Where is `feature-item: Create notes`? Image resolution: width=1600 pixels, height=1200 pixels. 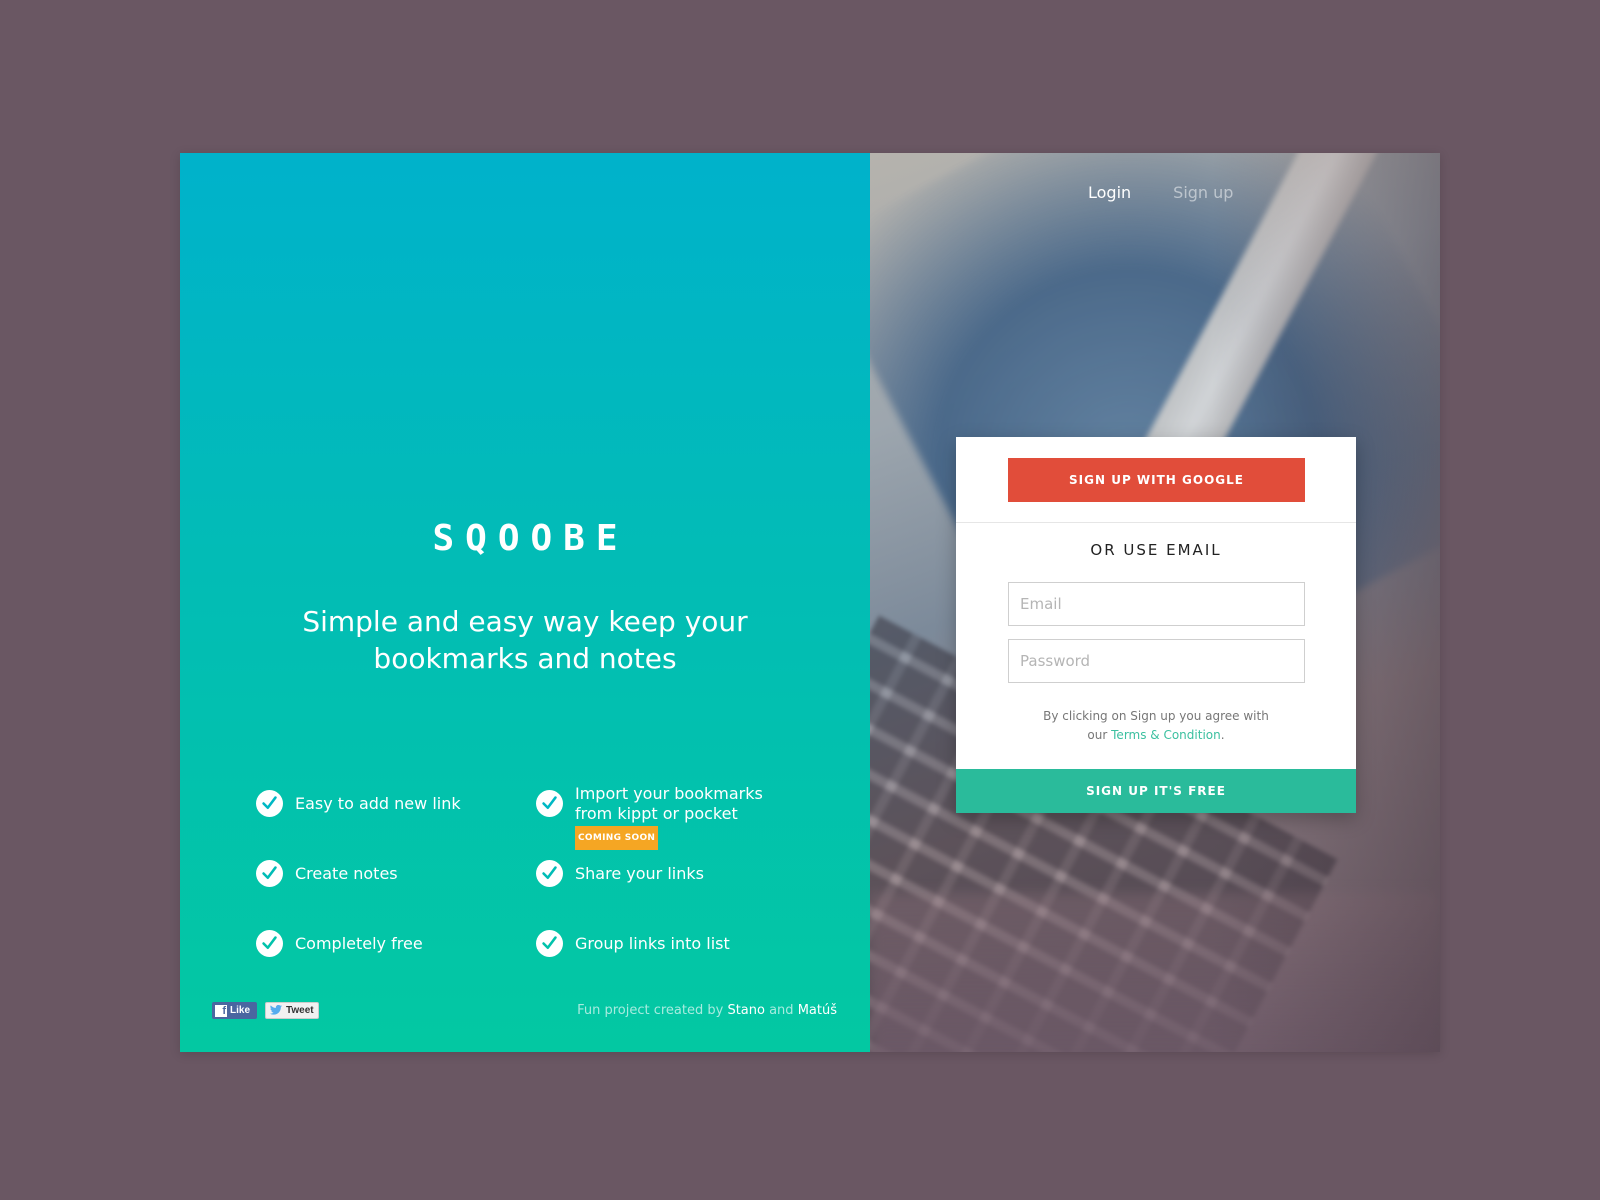
feature-item: Create notes is located at coordinates (327, 873).